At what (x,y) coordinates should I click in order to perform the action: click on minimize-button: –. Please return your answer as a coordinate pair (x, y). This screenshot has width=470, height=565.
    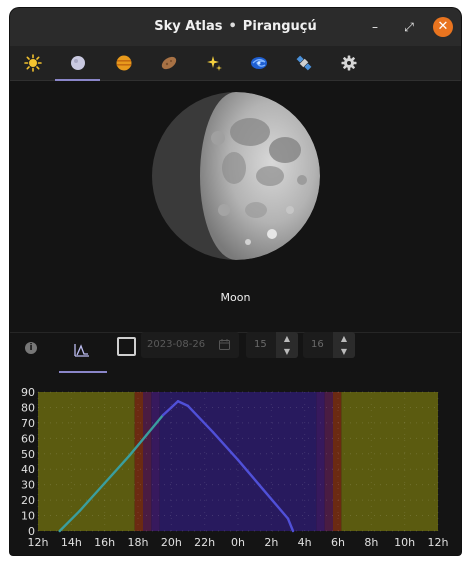
    Looking at the image, I should click on (375, 27).